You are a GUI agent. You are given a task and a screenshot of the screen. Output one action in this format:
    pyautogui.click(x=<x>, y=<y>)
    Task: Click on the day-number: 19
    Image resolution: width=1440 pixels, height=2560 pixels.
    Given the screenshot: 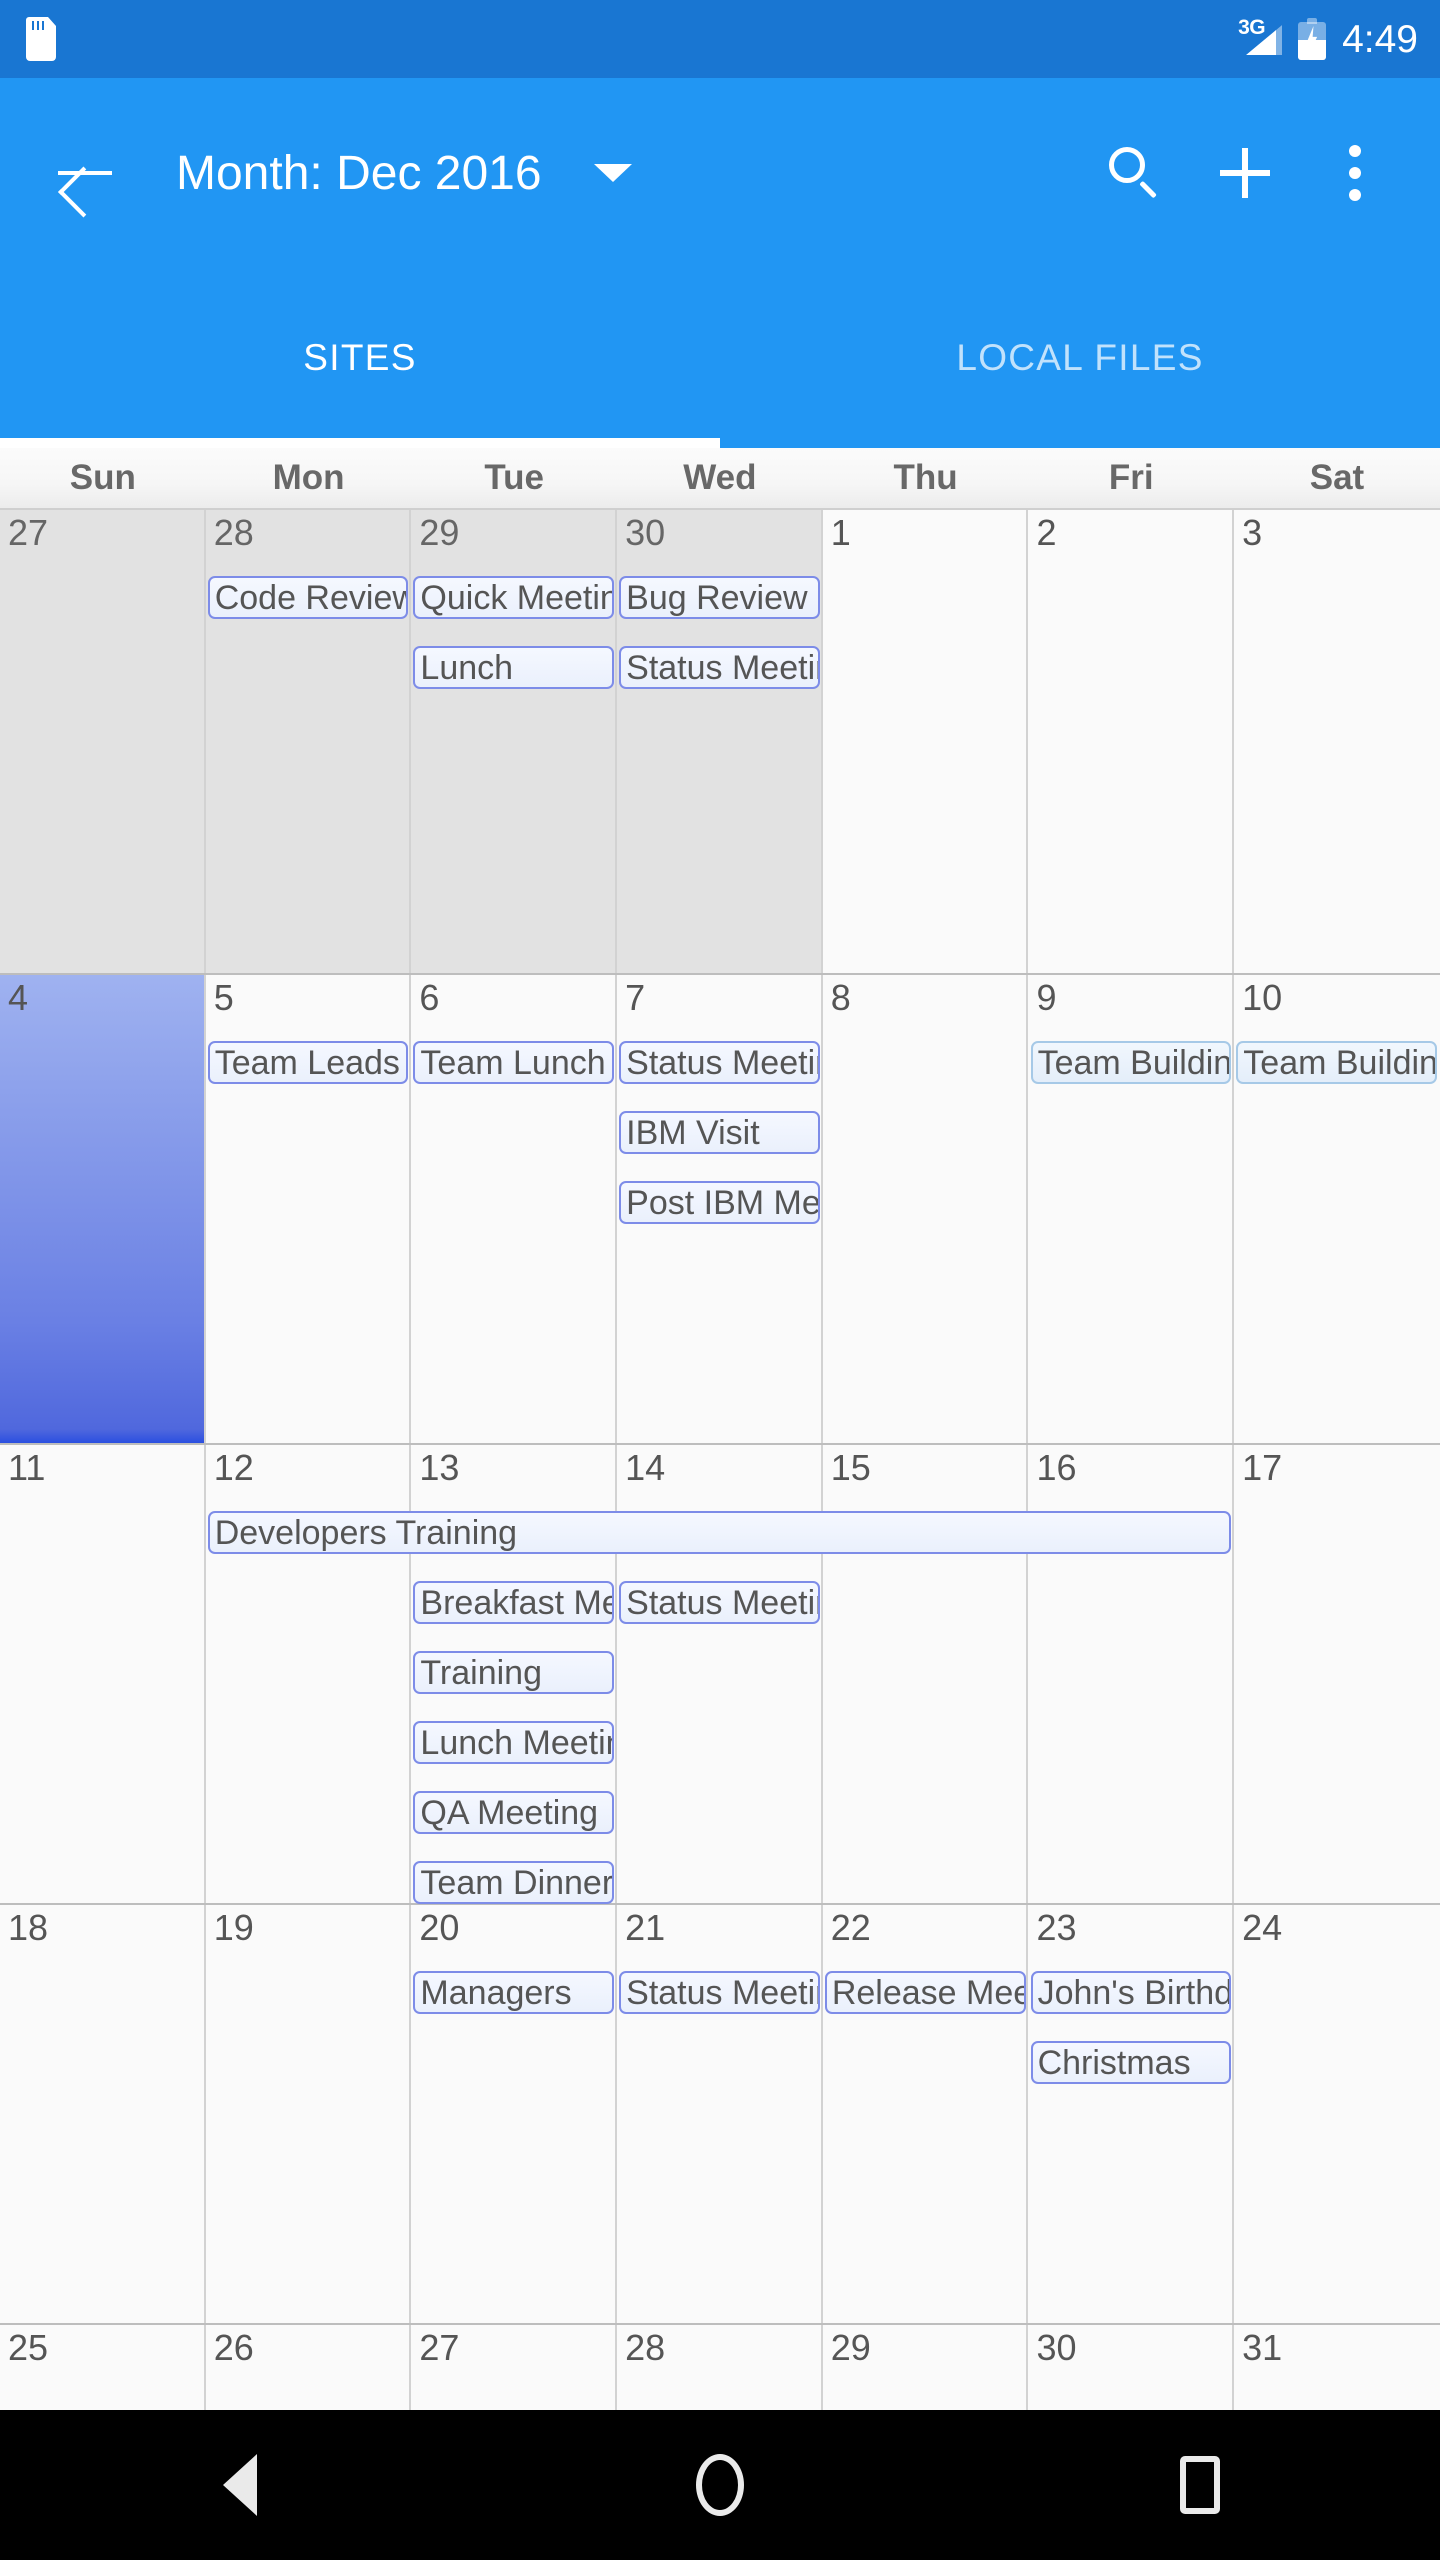 What is the action you would take?
    pyautogui.click(x=233, y=1927)
    